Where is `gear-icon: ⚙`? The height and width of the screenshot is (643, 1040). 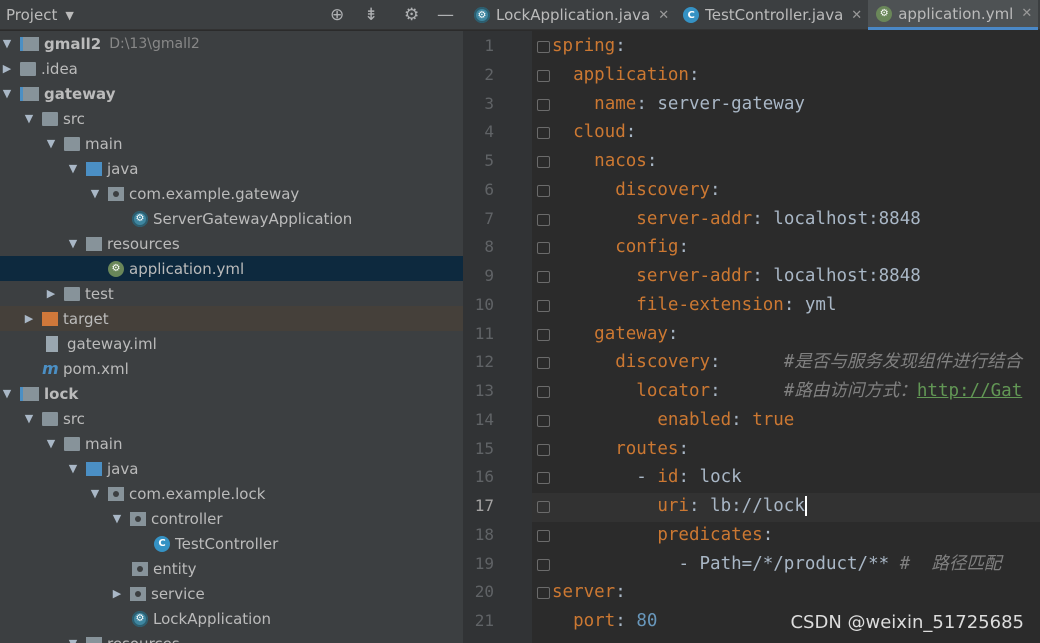 gear-icon: ⚙ is located at coordinates (411, 15).